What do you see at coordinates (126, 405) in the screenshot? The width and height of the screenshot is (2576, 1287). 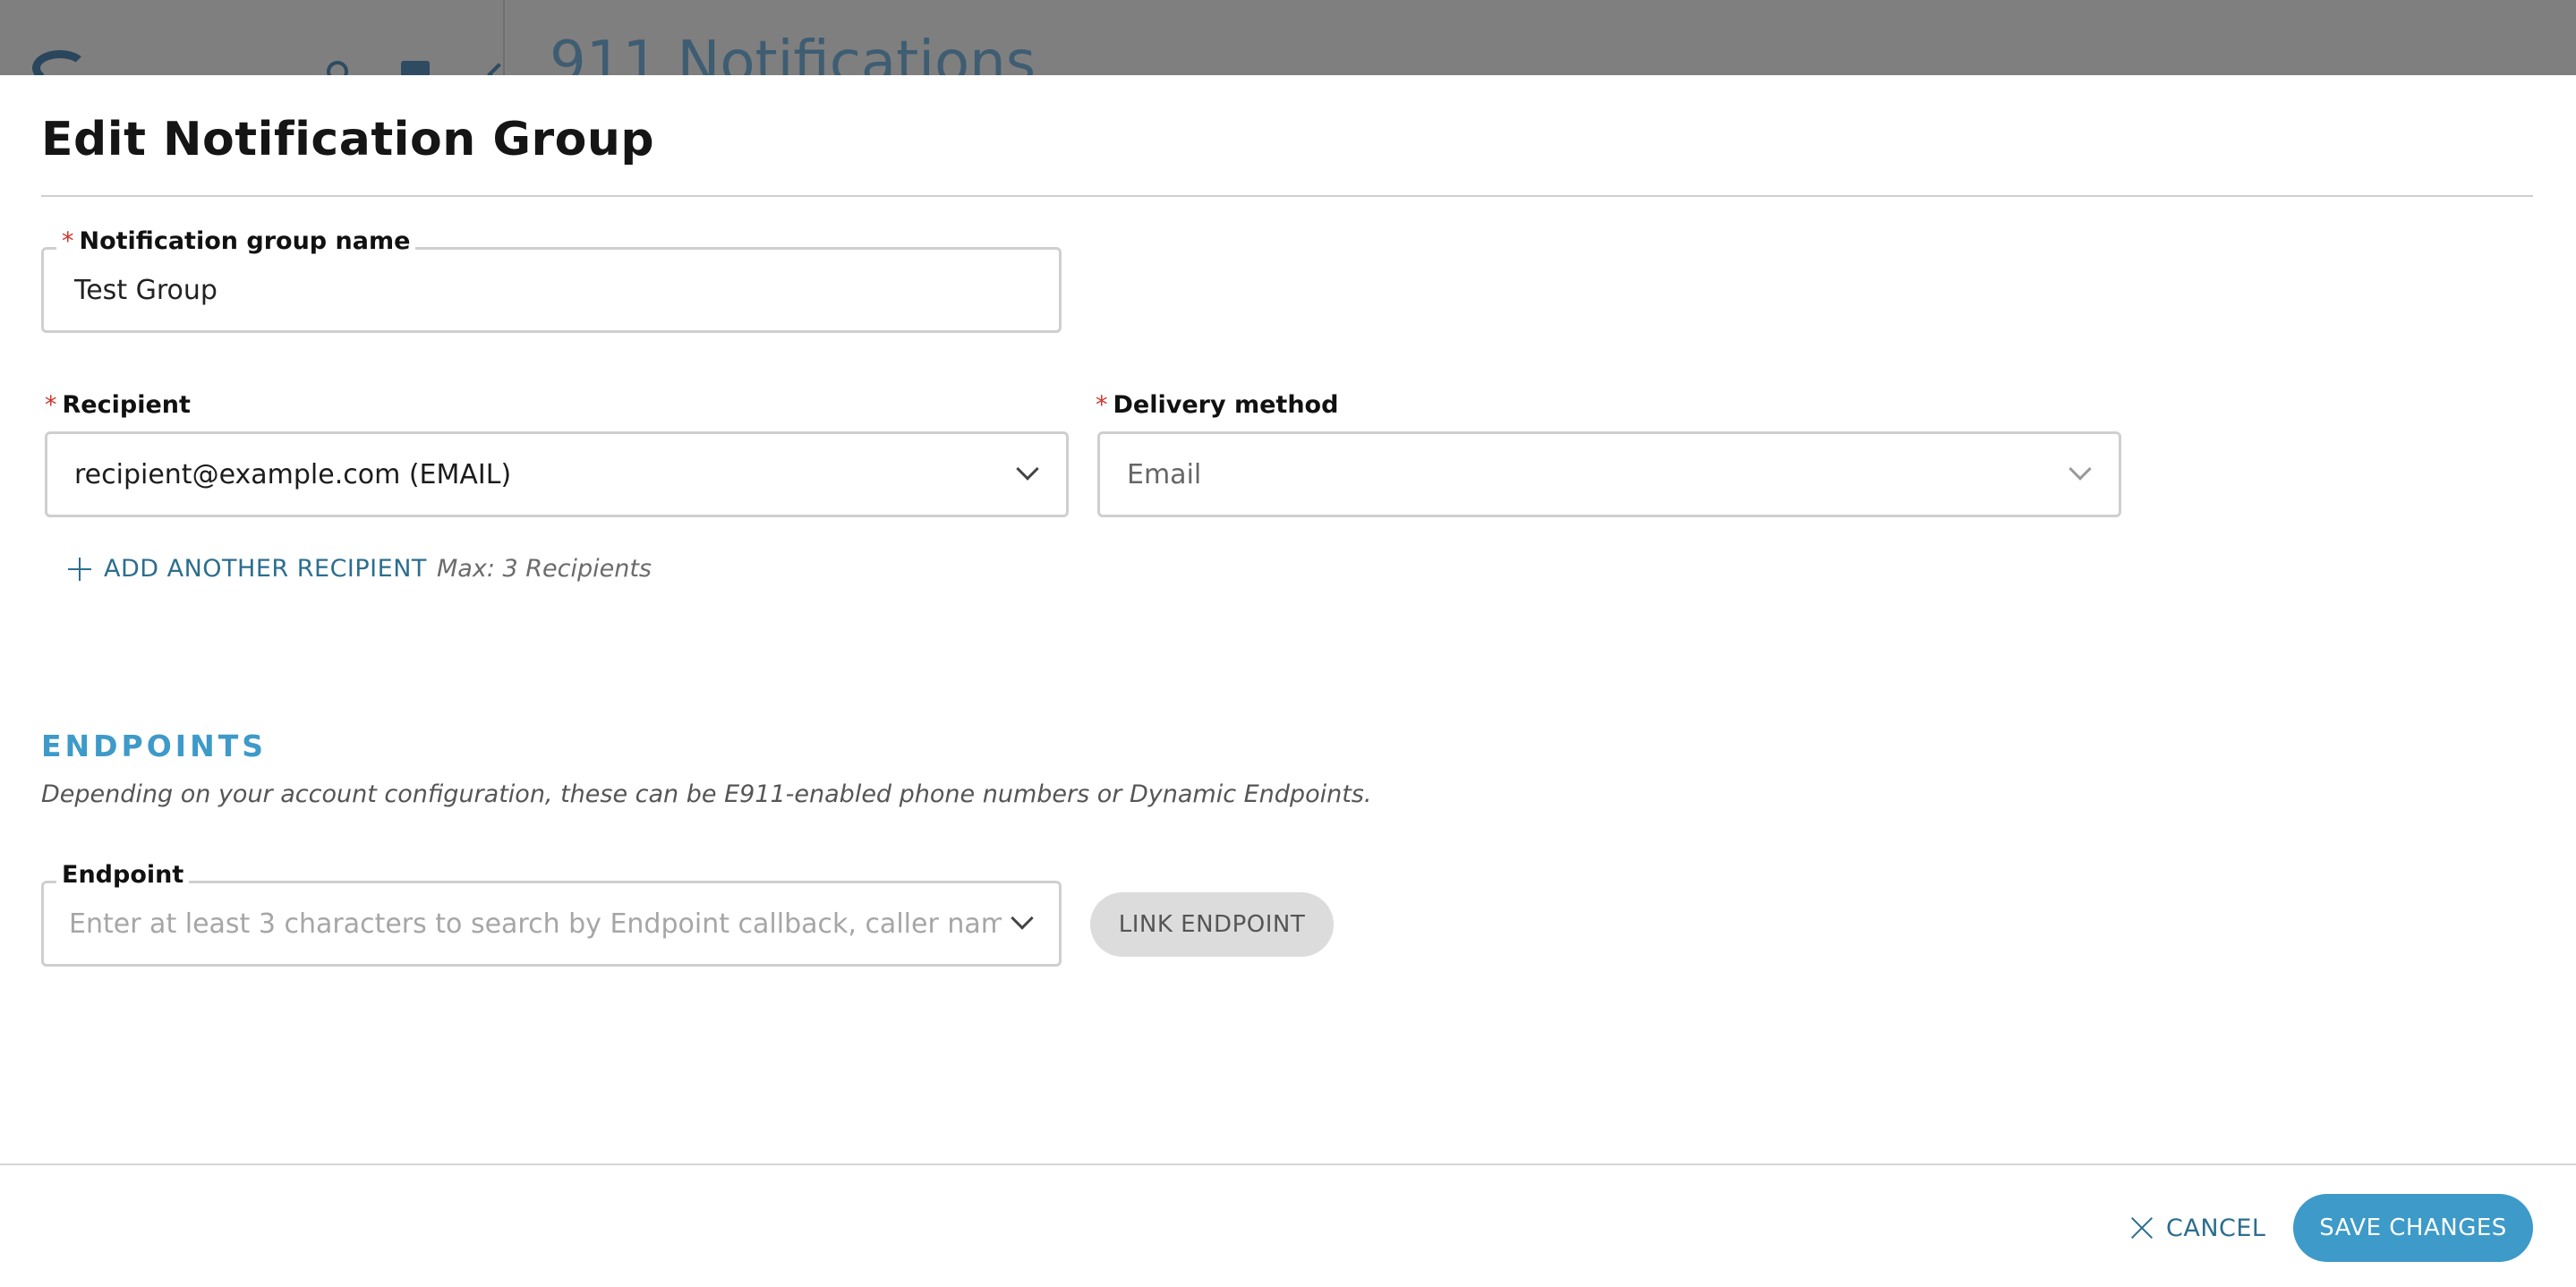 I see `recipient-label-text: Recipient` at bounding box center [126, 405].